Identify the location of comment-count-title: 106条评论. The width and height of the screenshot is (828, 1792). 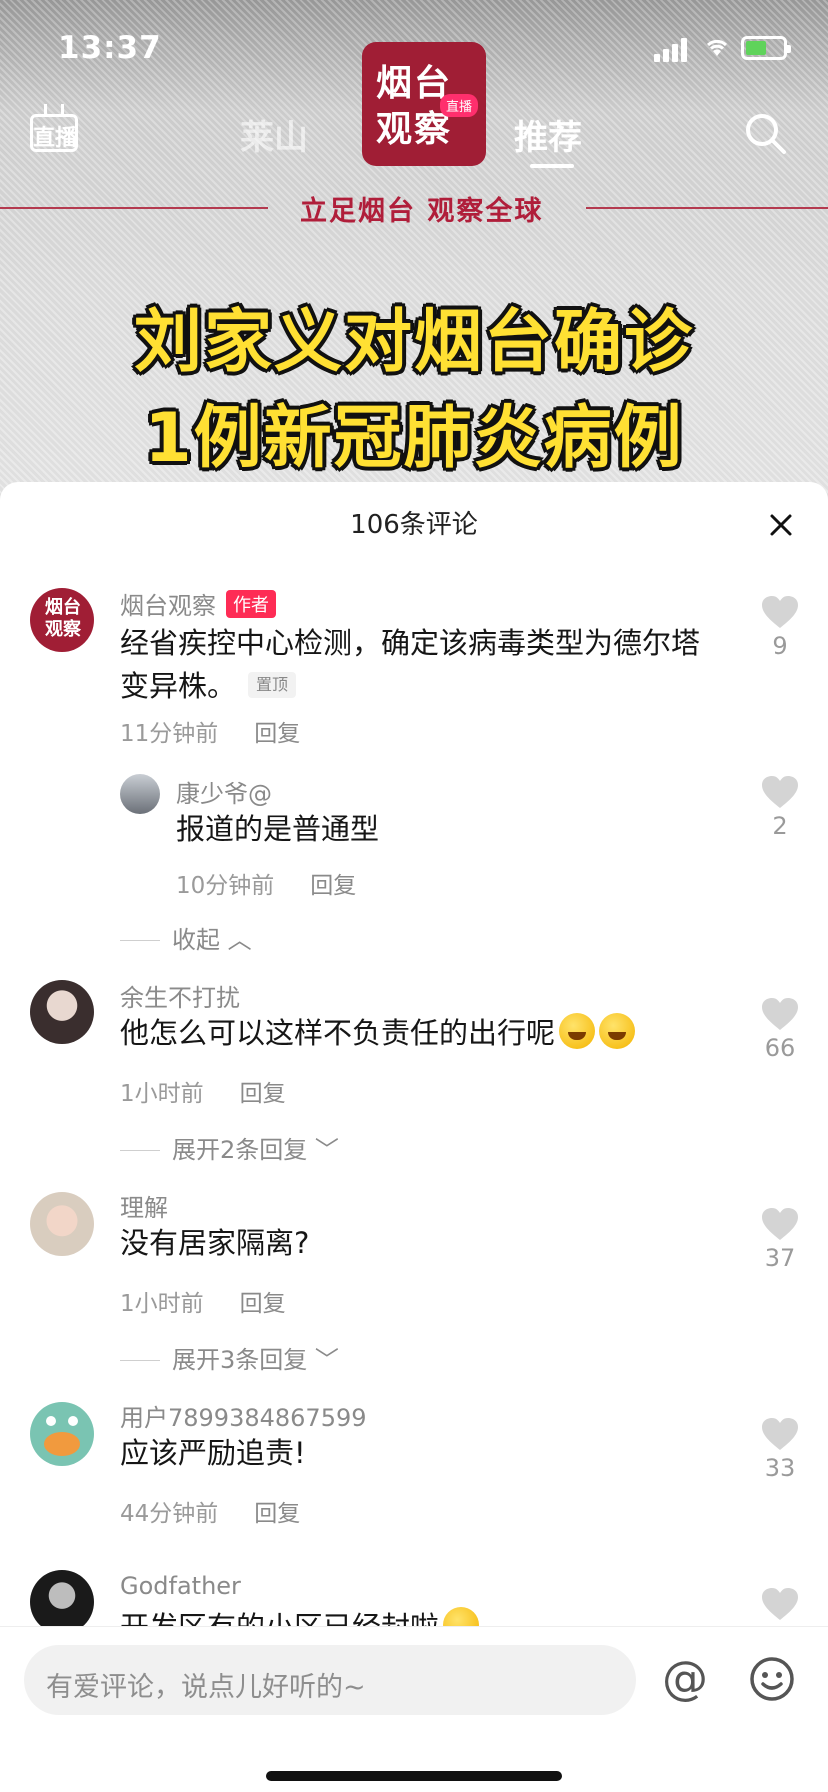
(414, 525).